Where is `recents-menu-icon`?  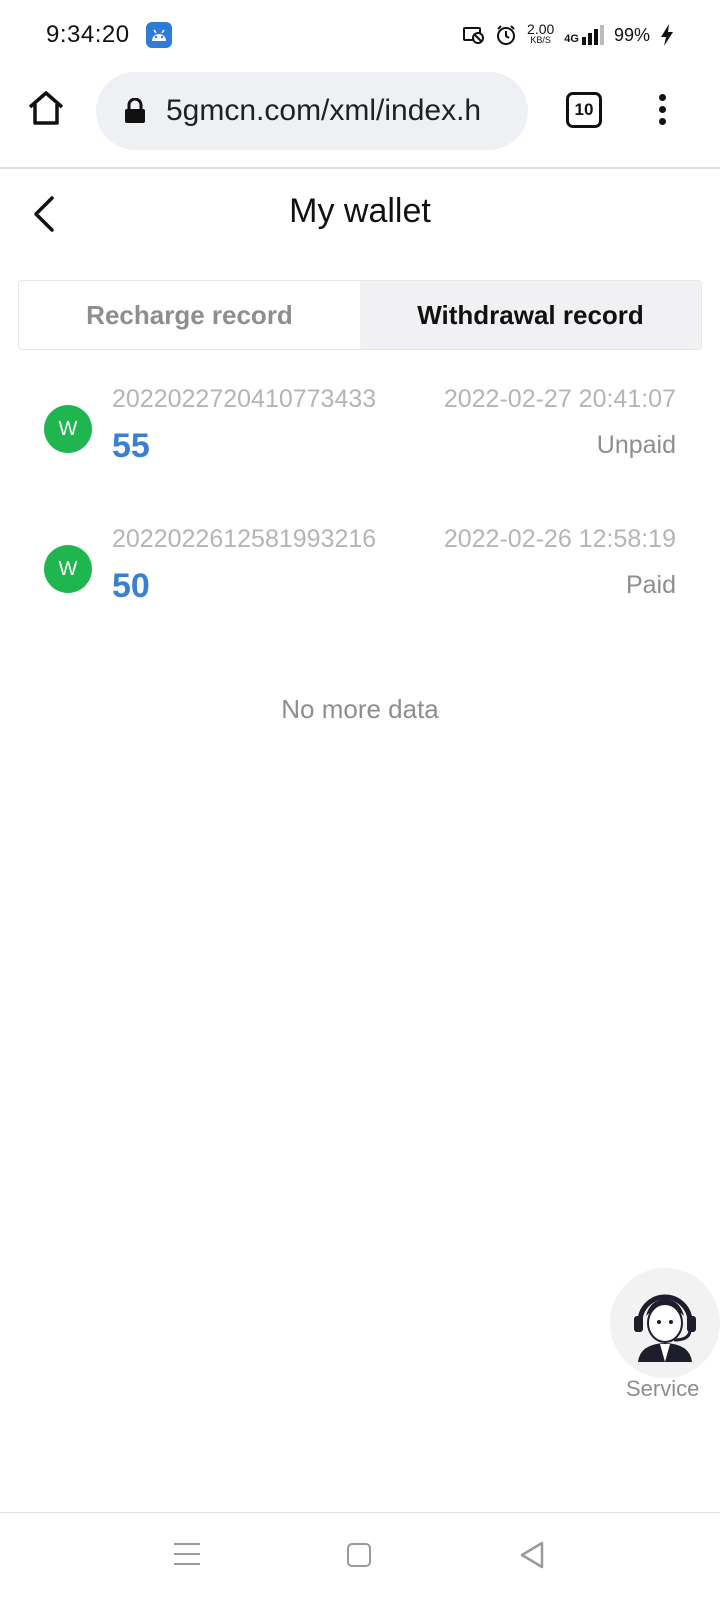 recents-menu-icon is located at coordinates (187, 1555).